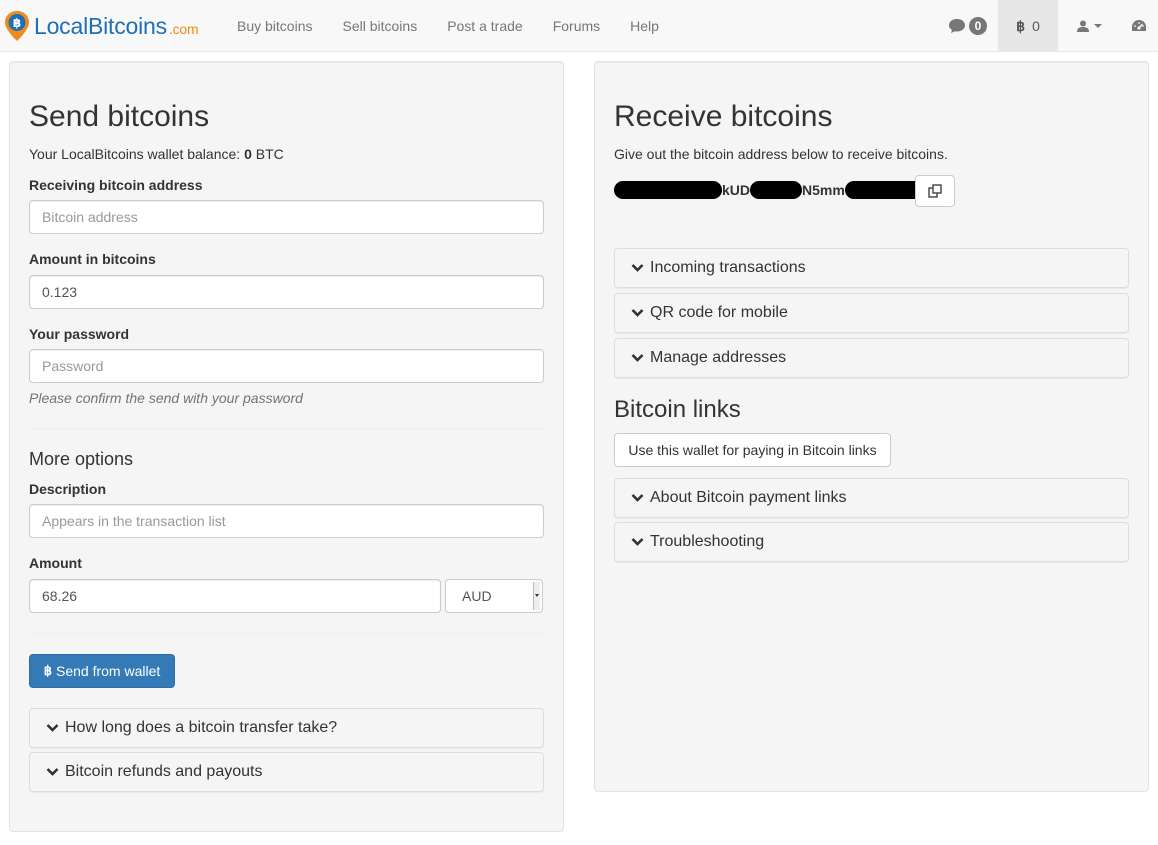  I want to click on panel-title: Troubleshooting, so click(707, 541).